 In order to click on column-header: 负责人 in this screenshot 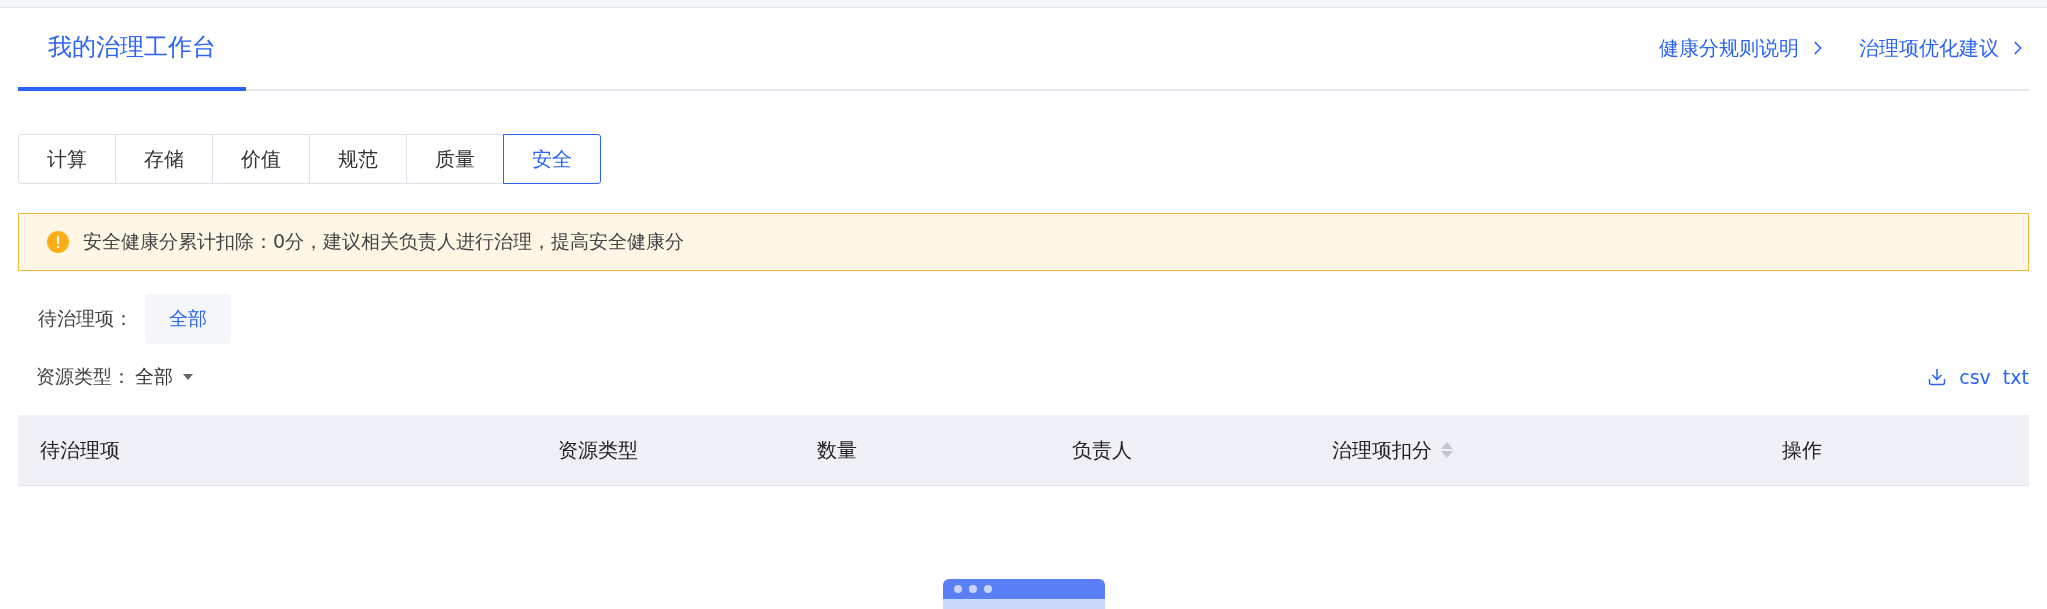, I will do `click(1102, 450)`.